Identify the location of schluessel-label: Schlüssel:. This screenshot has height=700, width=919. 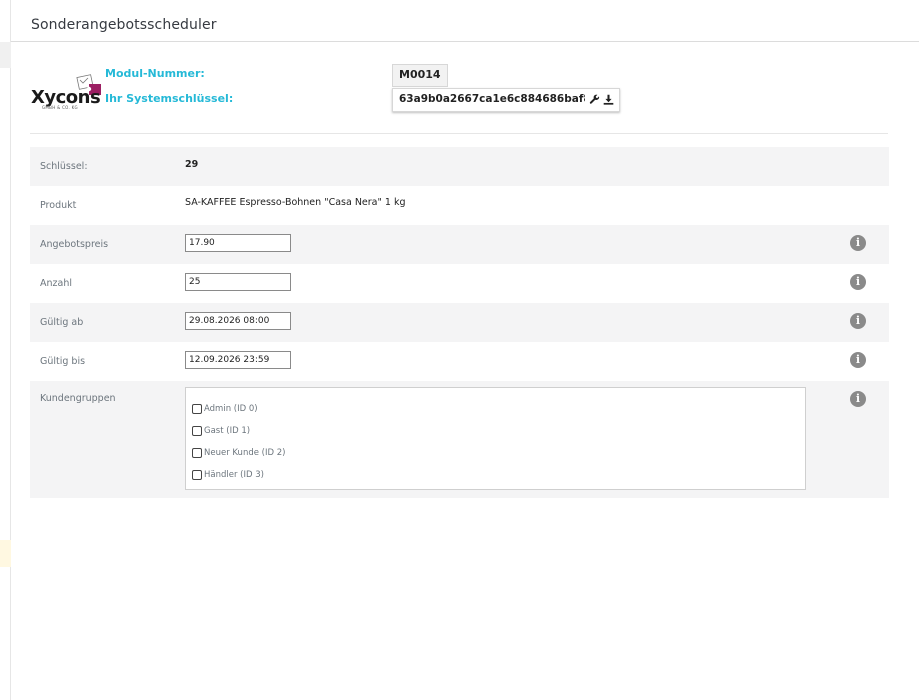
(64, 166).